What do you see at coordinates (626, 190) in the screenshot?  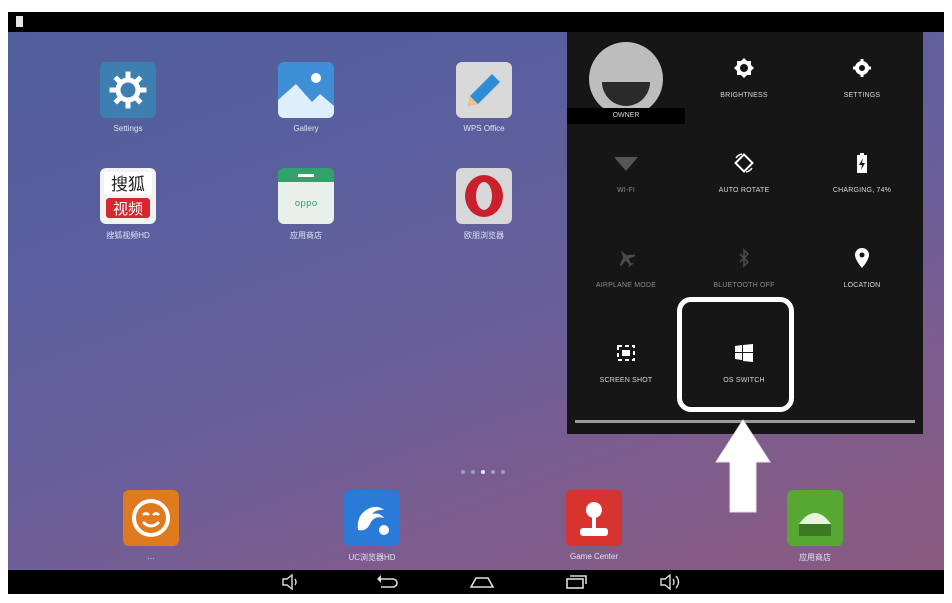 I see `qs-wifi-label: WI-FI` at bounding box center [626, 190].